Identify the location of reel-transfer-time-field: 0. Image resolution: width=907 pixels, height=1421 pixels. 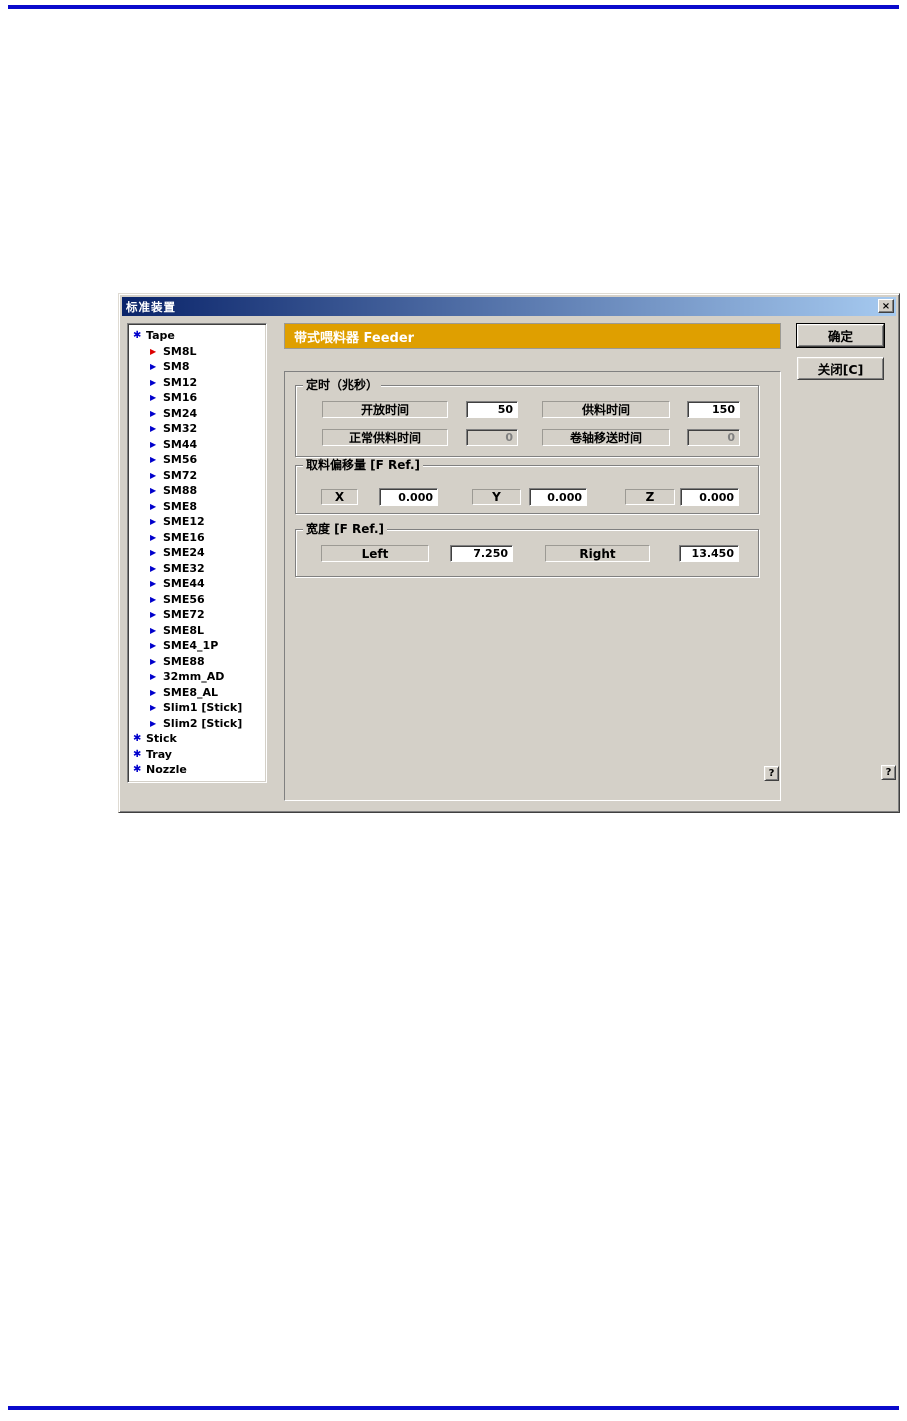
(713, 437).